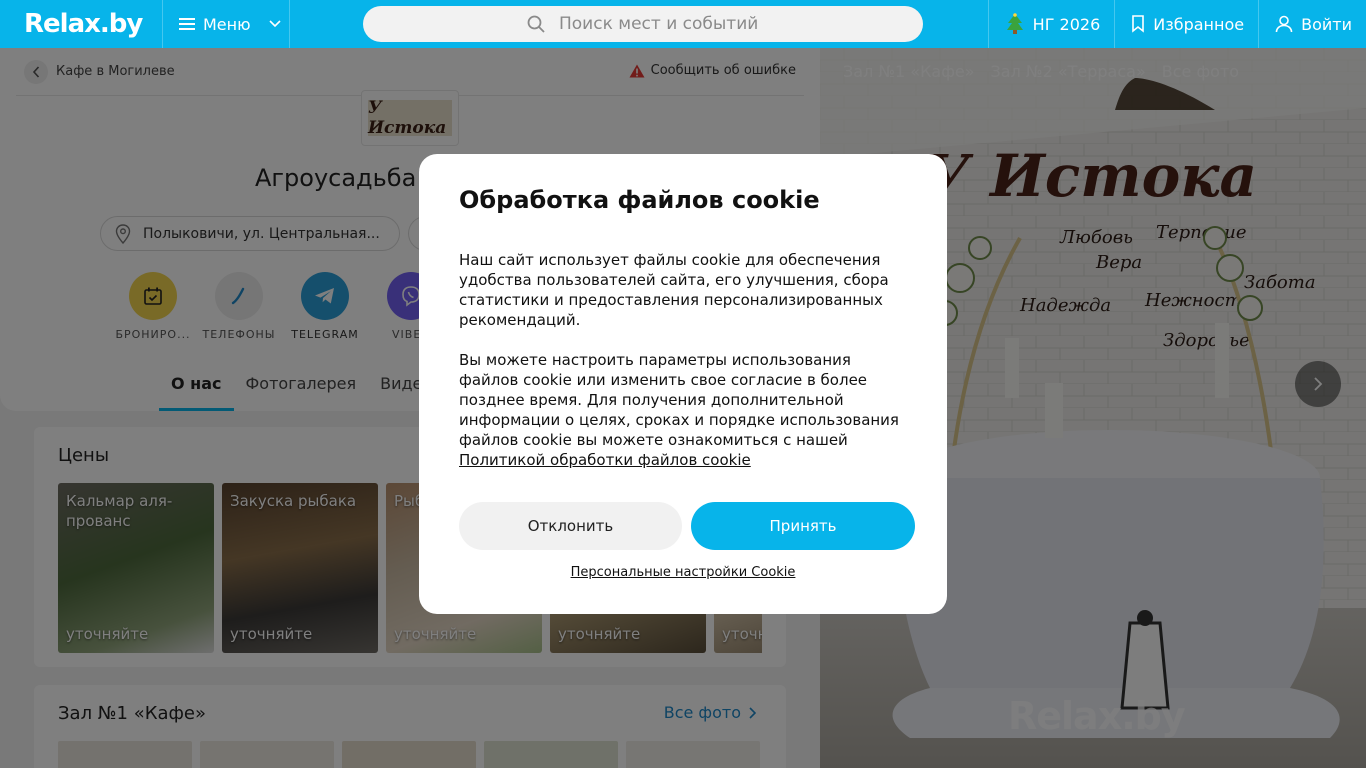  I want to click on hamburger-icon, so click(187, 24).